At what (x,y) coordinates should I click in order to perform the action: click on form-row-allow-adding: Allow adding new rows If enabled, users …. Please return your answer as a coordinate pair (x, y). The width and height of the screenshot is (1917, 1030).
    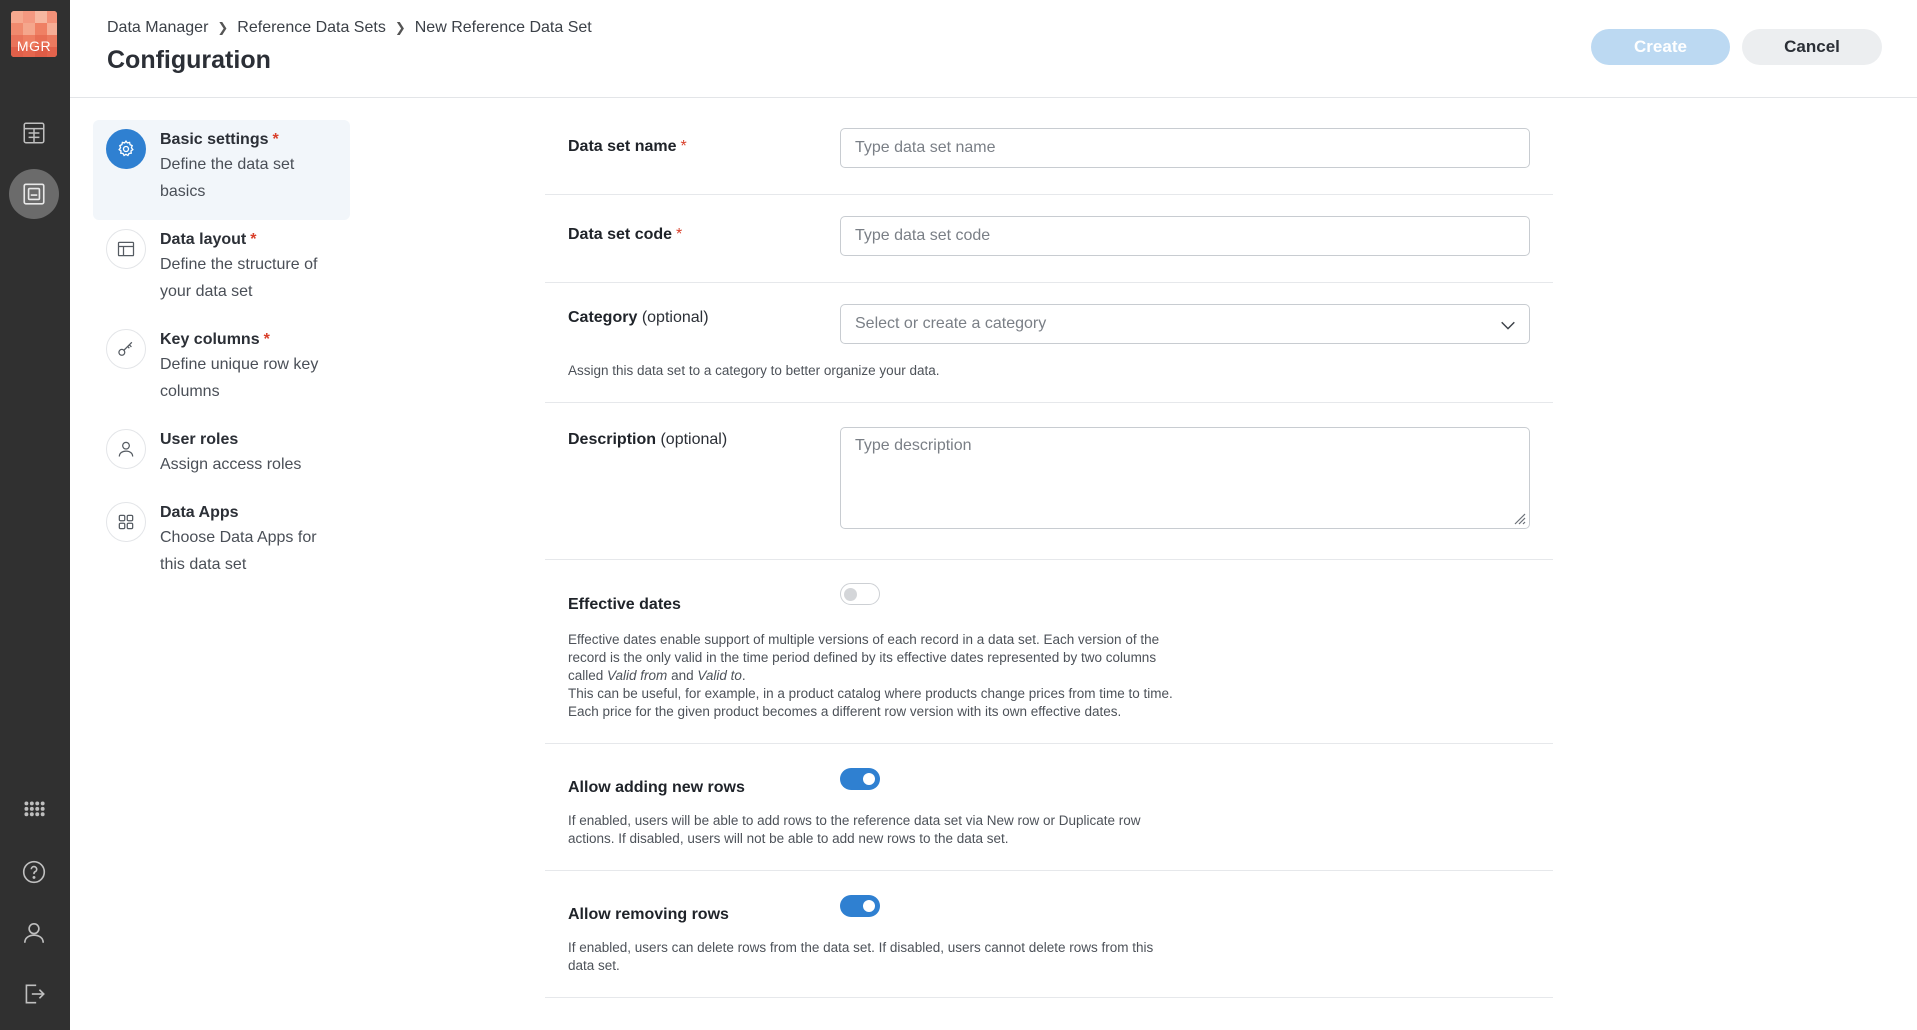
    Looking at the image, I should click on (1049, 807).